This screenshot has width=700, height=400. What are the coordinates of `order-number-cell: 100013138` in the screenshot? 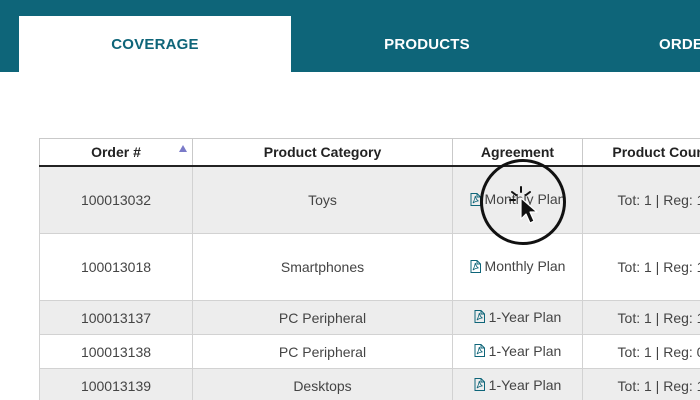 It's located at (116, 351).